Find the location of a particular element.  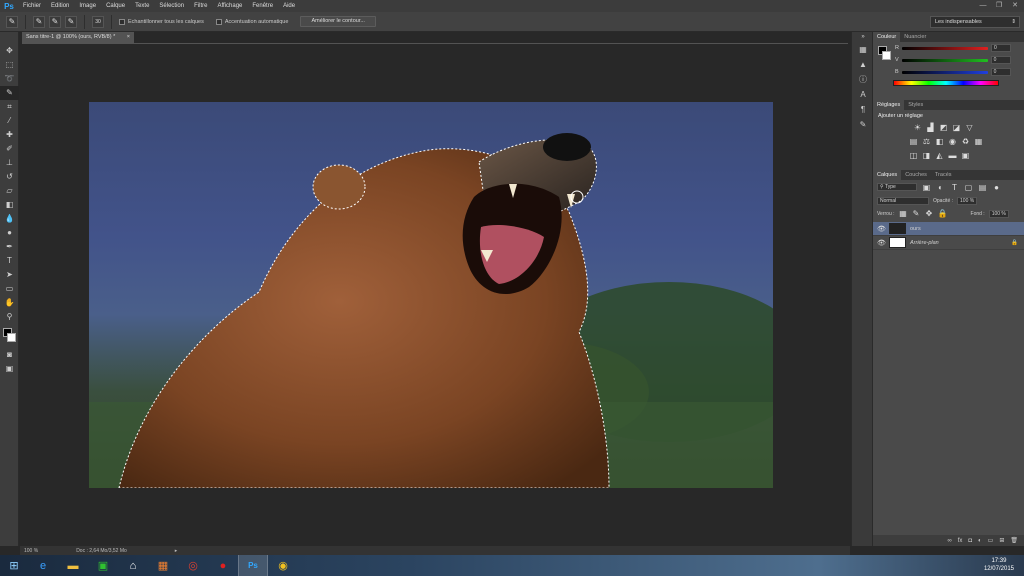

color-lookup-icon: ▦ is located at coordinates (978, 141).